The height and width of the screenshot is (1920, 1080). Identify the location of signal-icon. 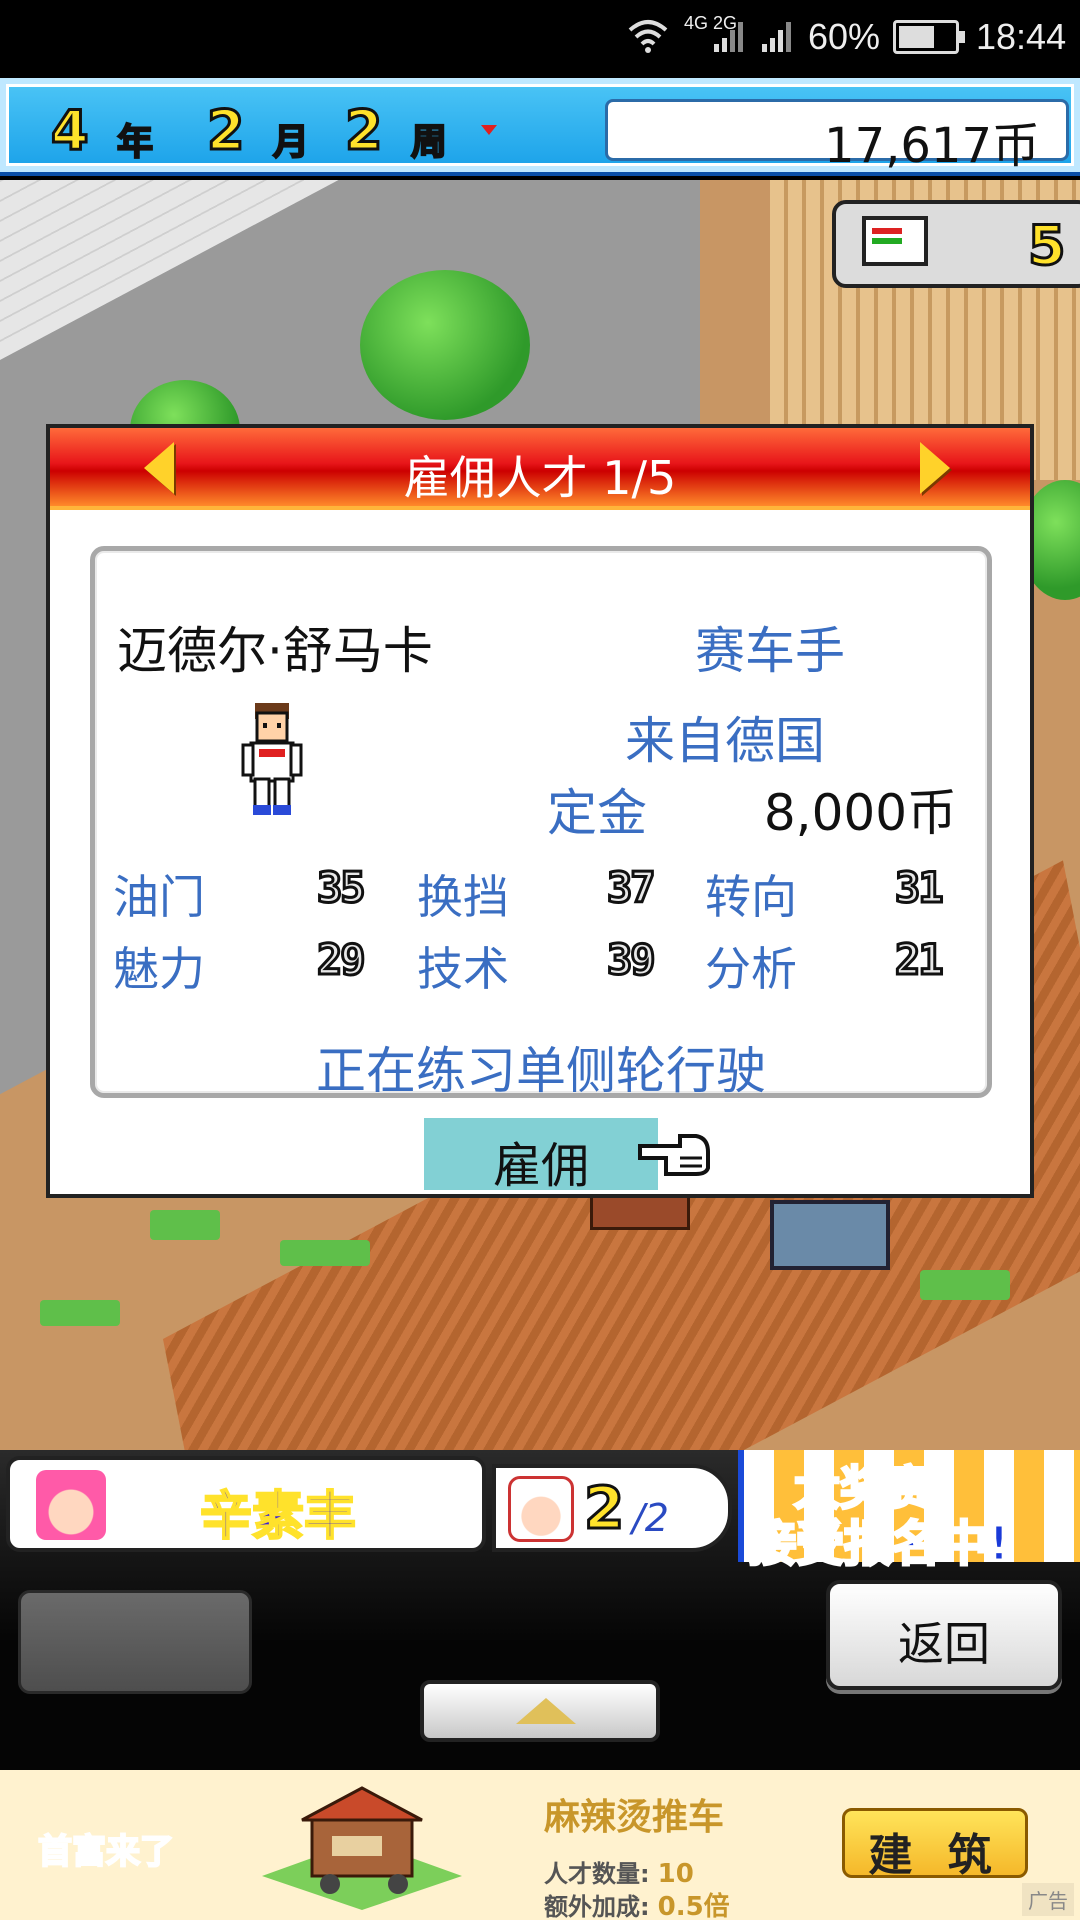
(778, 40).